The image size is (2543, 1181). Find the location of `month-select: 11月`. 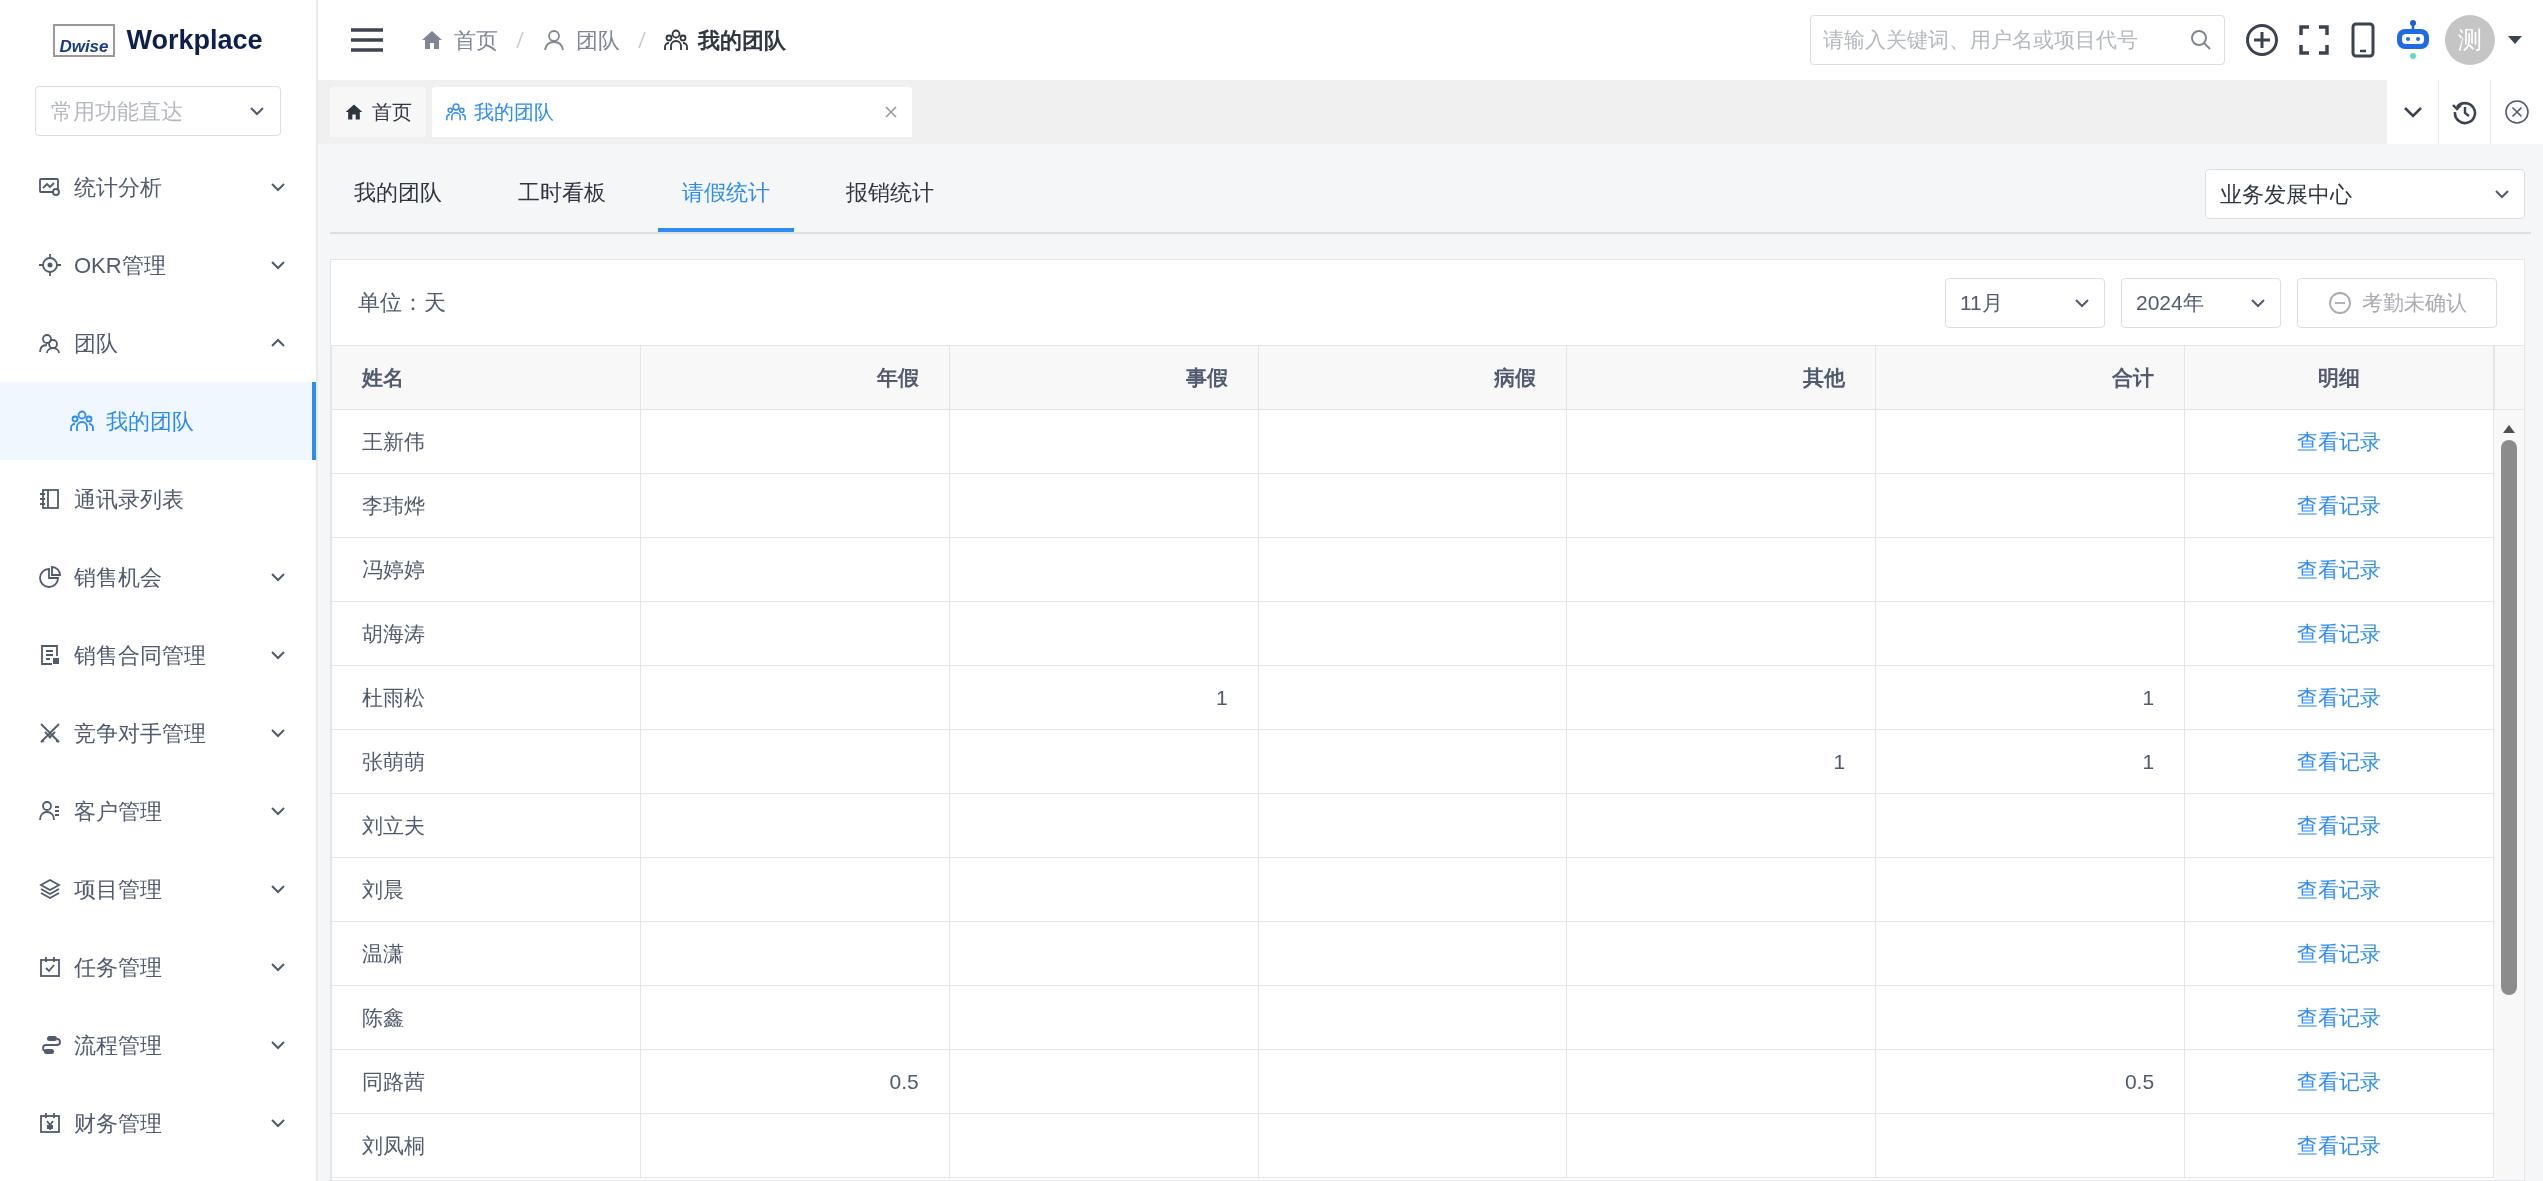

month-select: 11月 is located at coordinates (2025, 302).